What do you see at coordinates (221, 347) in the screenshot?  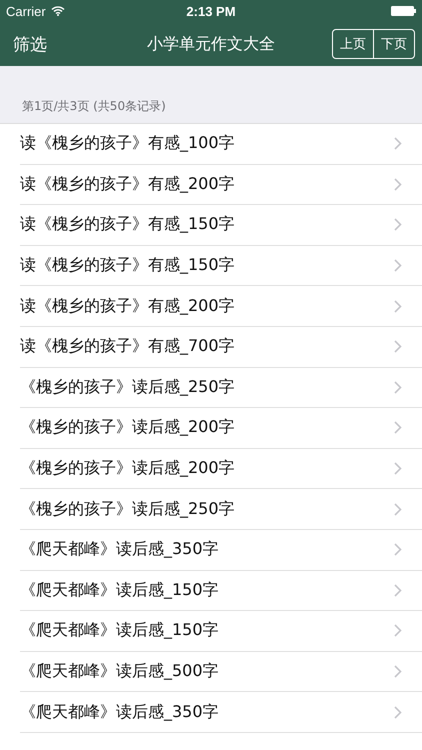 I see `list-row: 读《槐乡的孩子》有感_700字` at bounding box center [221, 347].